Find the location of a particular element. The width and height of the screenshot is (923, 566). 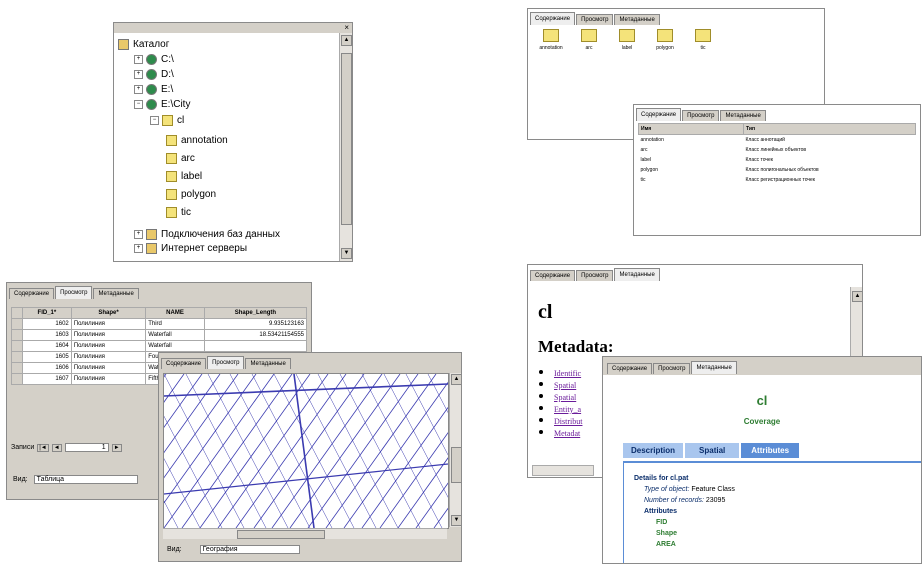

tree-item: annotation is located at coordinates (197, 140).